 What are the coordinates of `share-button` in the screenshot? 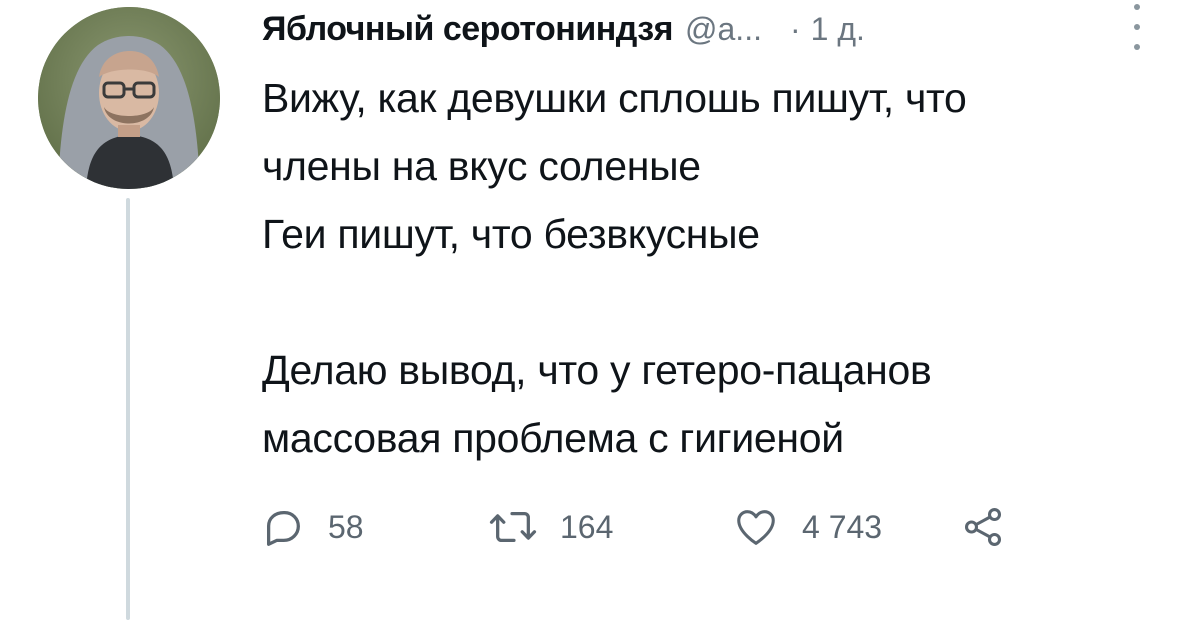 It's located at (983, 527).